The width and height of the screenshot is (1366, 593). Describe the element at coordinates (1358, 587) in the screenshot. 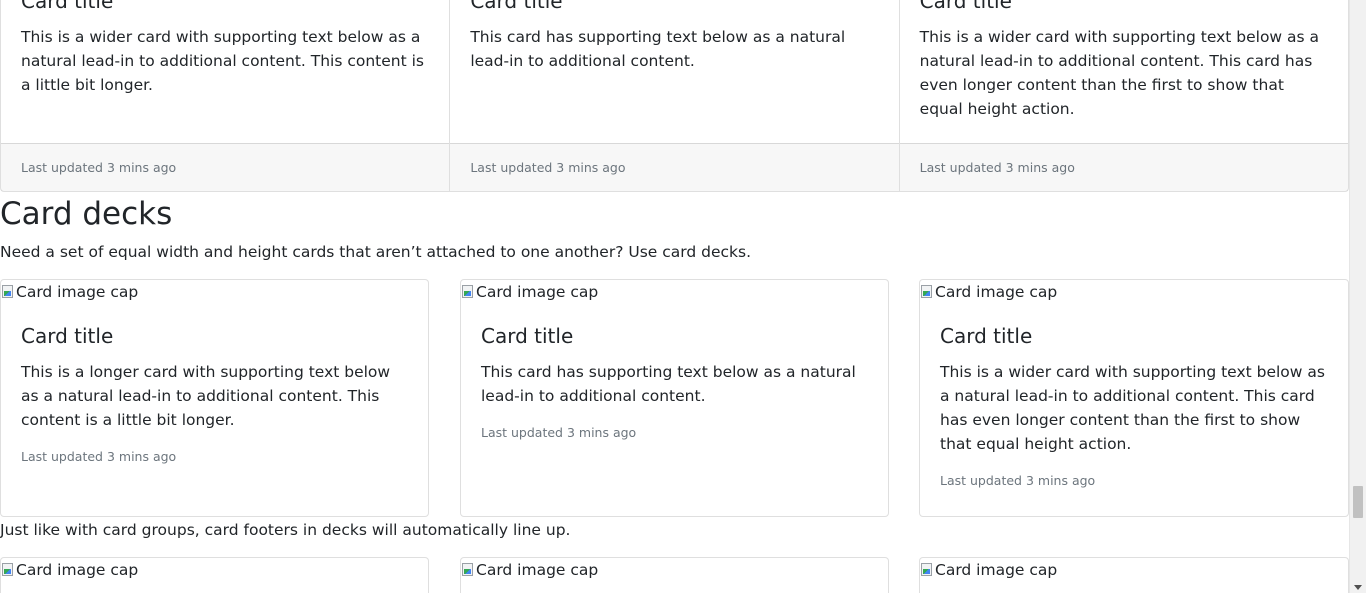

I see `scroll-down-arrow-icon` at that location.